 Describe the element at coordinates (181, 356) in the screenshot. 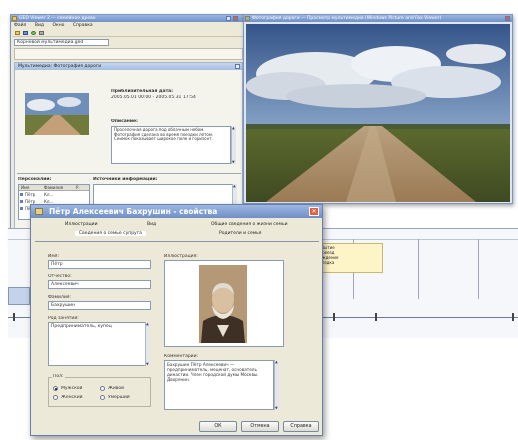

I see `comments-label: Комментарии:` at that location.